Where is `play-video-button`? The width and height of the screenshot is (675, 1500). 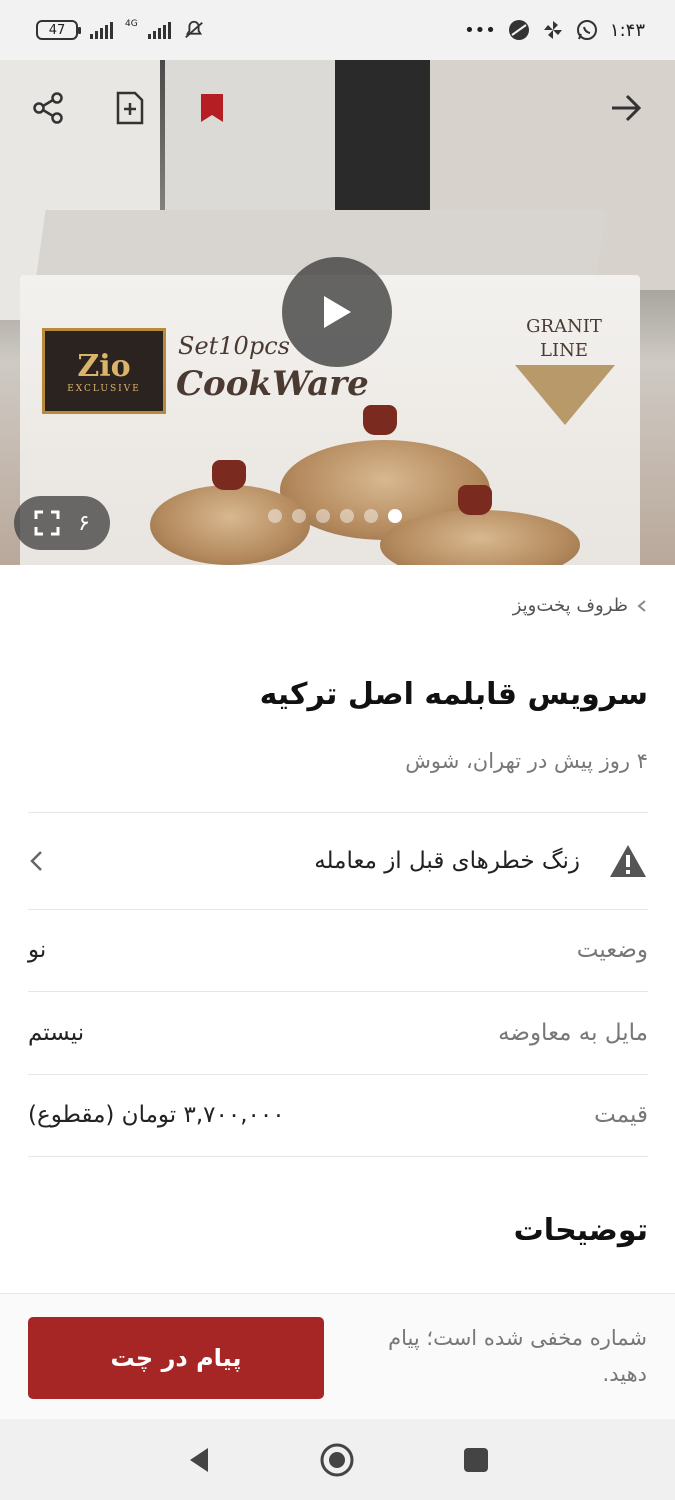 play-video-button is located at coordinates (337, 312).